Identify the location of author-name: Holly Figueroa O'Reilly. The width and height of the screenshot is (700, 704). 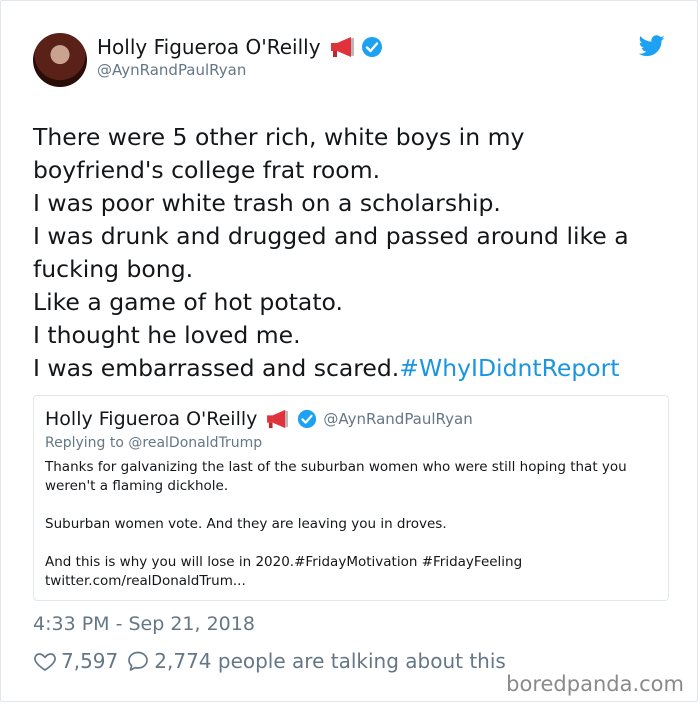
(209, 47).